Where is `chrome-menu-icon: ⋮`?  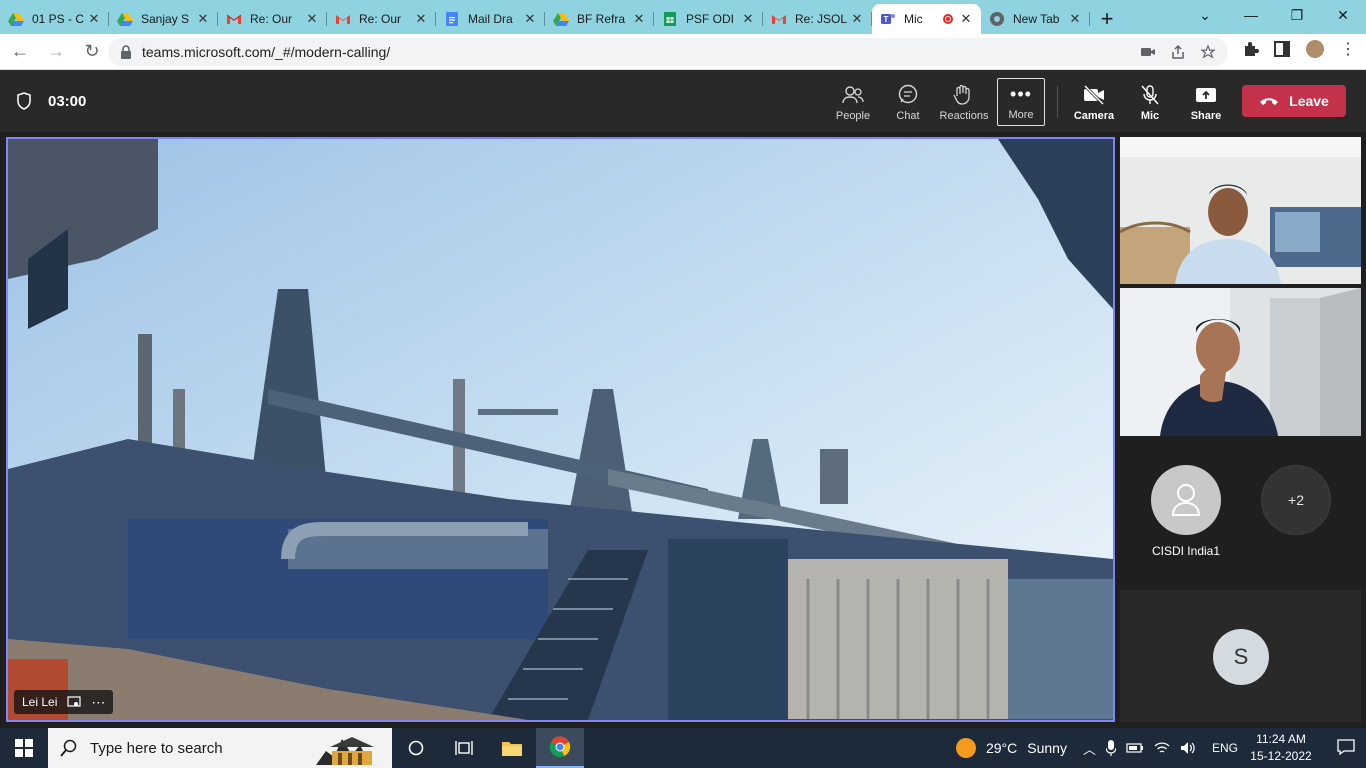
chrome-menu-icon: ⋮ is located at coordinates (1348, 49).